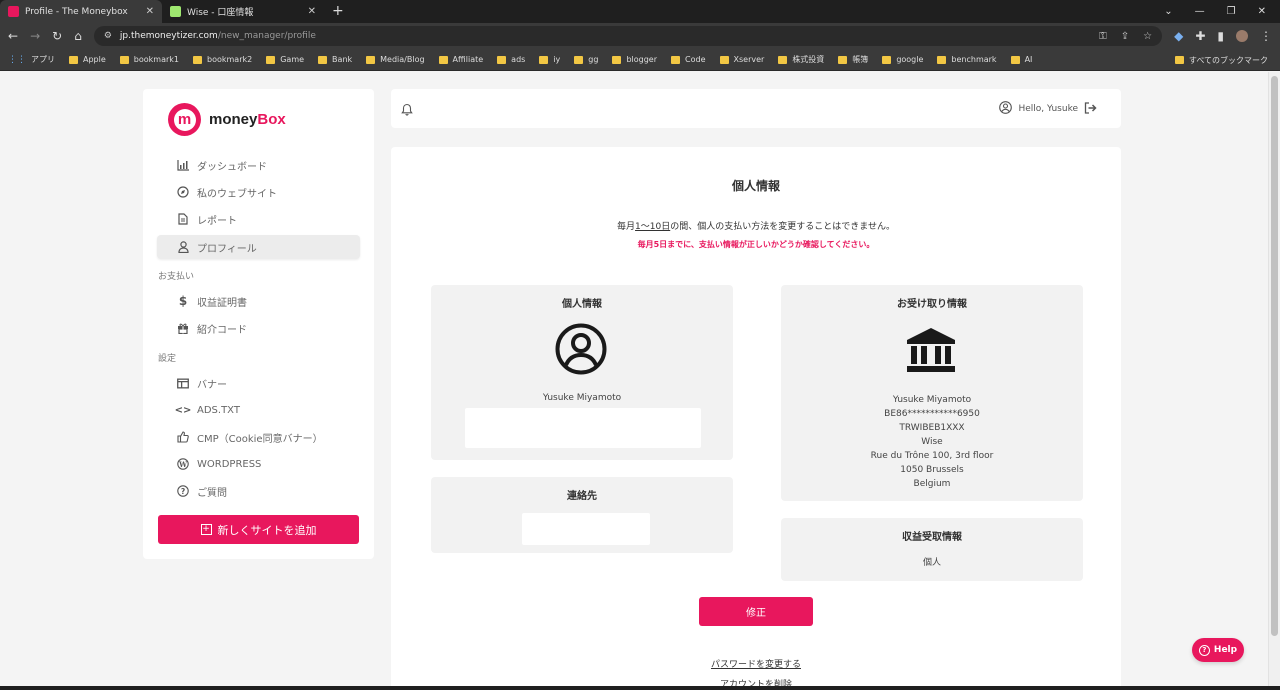 The width and height of the screenshot is (1280, 690). I want to click on moneybox-favicon-icon, so click(13, 11).